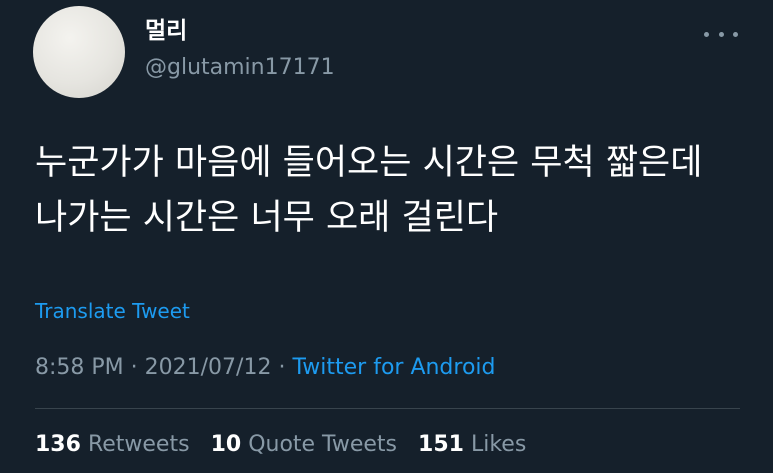  I want to click on quote-tweets-stat: 10 Quote Tweets, so click(304, 444).